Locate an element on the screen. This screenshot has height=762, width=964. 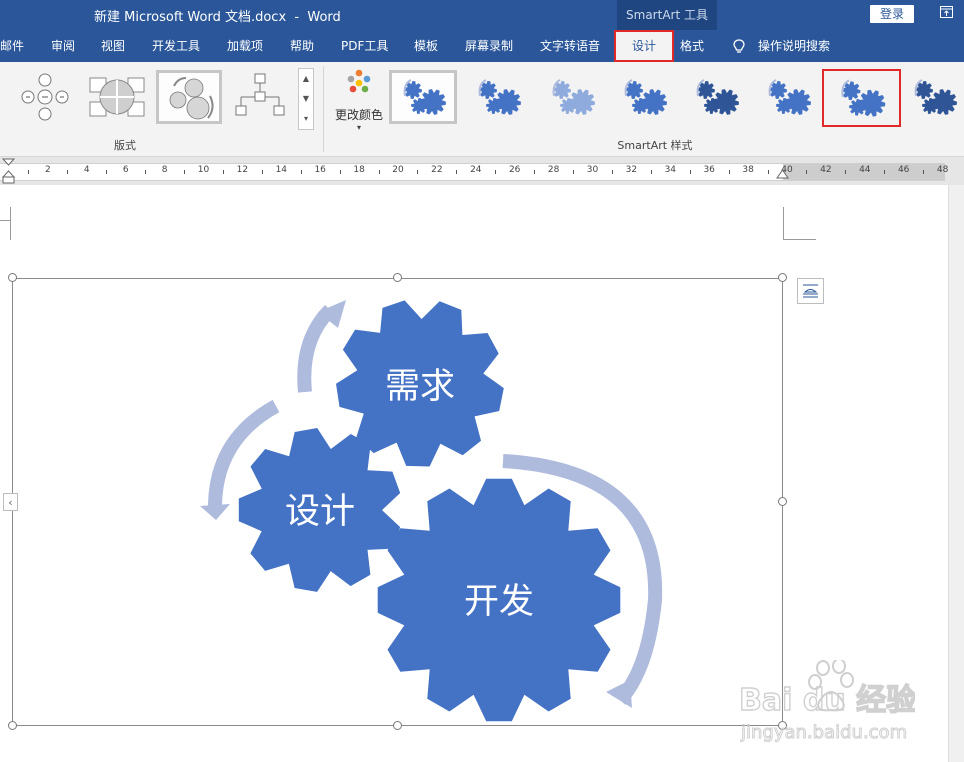
resize-handle-right is located at coordinates (782, 501).